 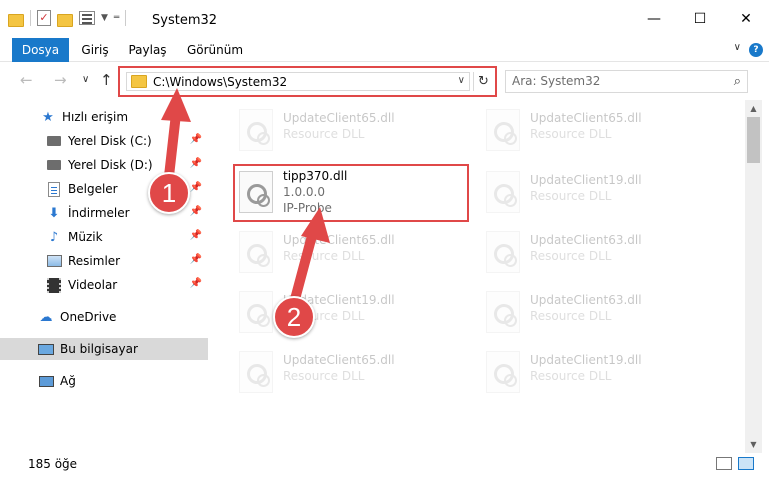 I want to click on ribbon-tabs: Dosya Giriş Paylaş Görünüm ∨ ?, so click(x=384, y=50).